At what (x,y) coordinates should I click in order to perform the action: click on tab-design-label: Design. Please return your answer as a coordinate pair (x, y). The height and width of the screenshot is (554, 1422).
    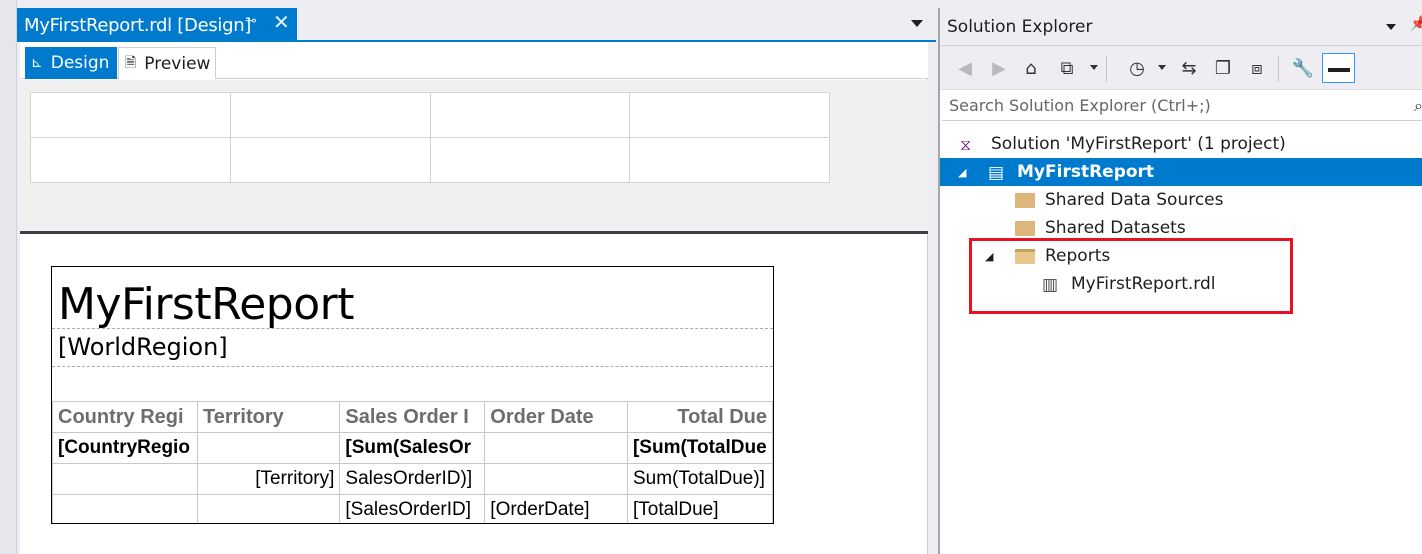
    Looking at the image, I should click on (80, 63).